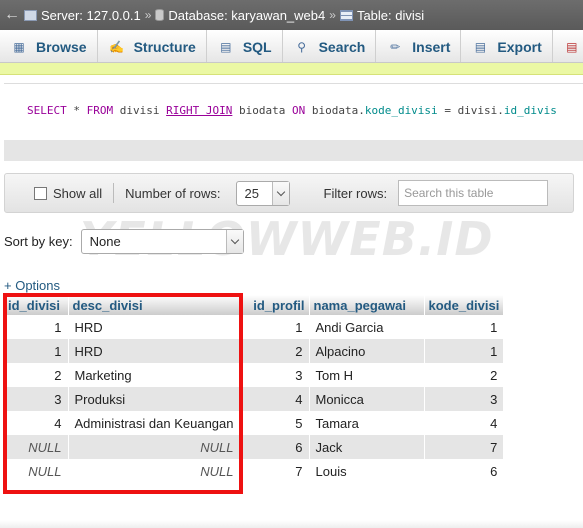 The width and height of the screenshot is (583, 528). What do you see at coordinates (30, 15) in the screenshot?
I see `server-icon` at bounding box center [30, 15].